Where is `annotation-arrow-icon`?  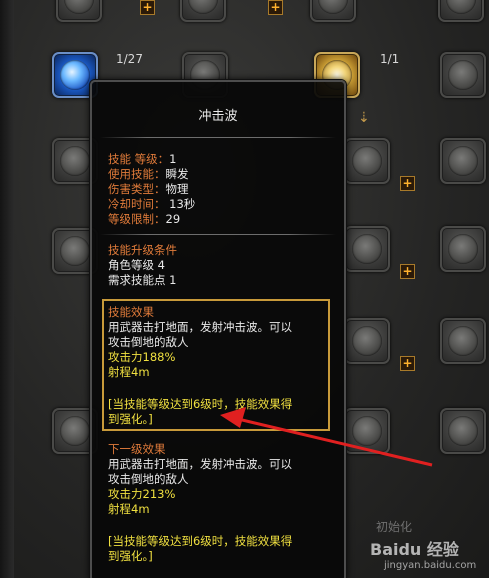
annotation-arrow-icon is located at coordinates (326, 437).